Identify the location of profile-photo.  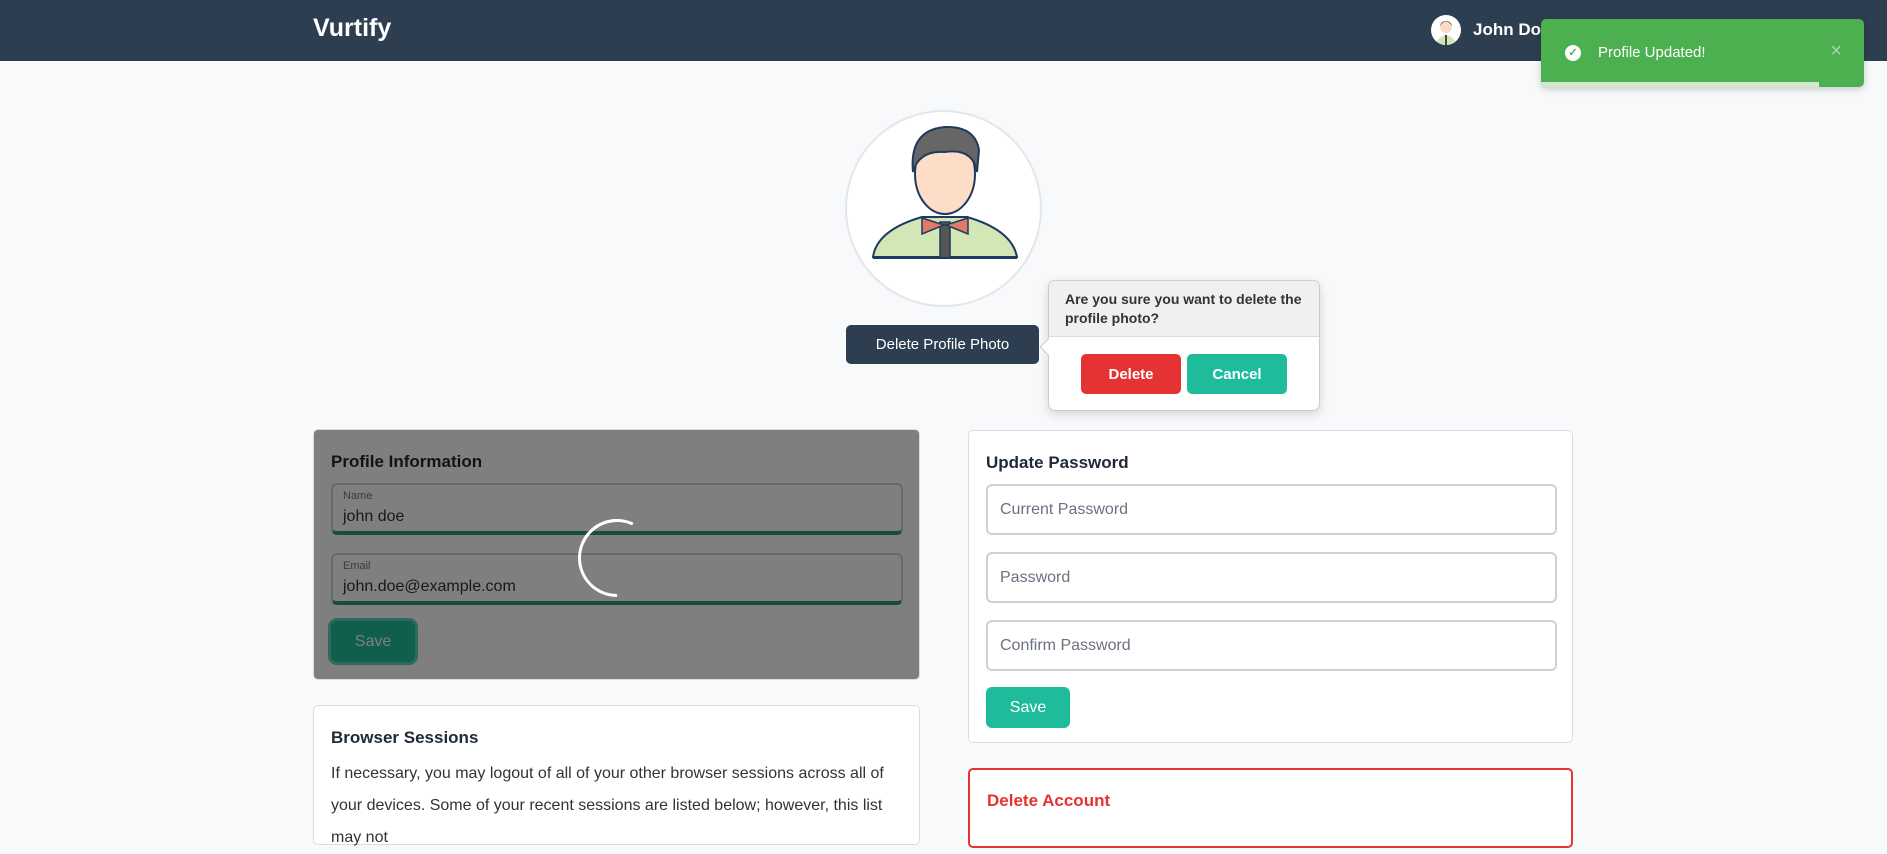
(943, 208).